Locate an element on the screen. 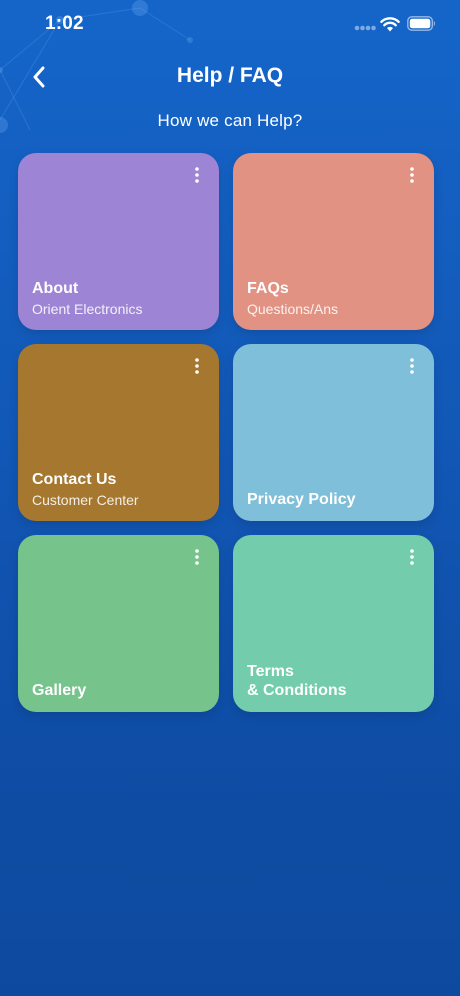 This screenshot has height=996, width=460. page-subtitle: How we can Help? is located at coordinates (230, 120).